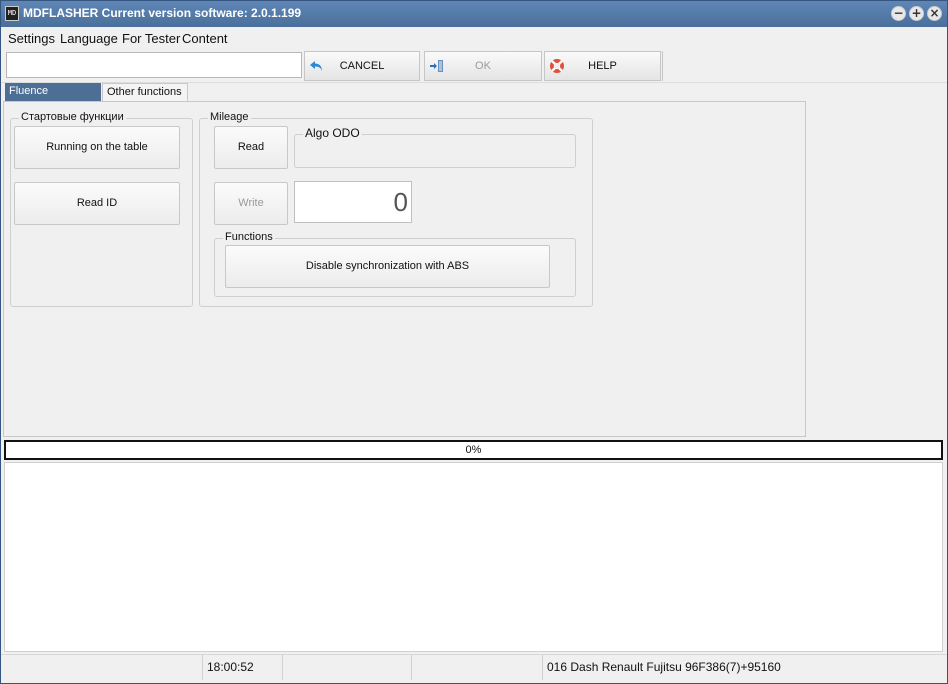 Image resolution: width=948 pixels, height=684 pixels. Describe the element at coordinates (151, 38) in the screenshot. I see `menu-for-tester: For Tester` at that location.